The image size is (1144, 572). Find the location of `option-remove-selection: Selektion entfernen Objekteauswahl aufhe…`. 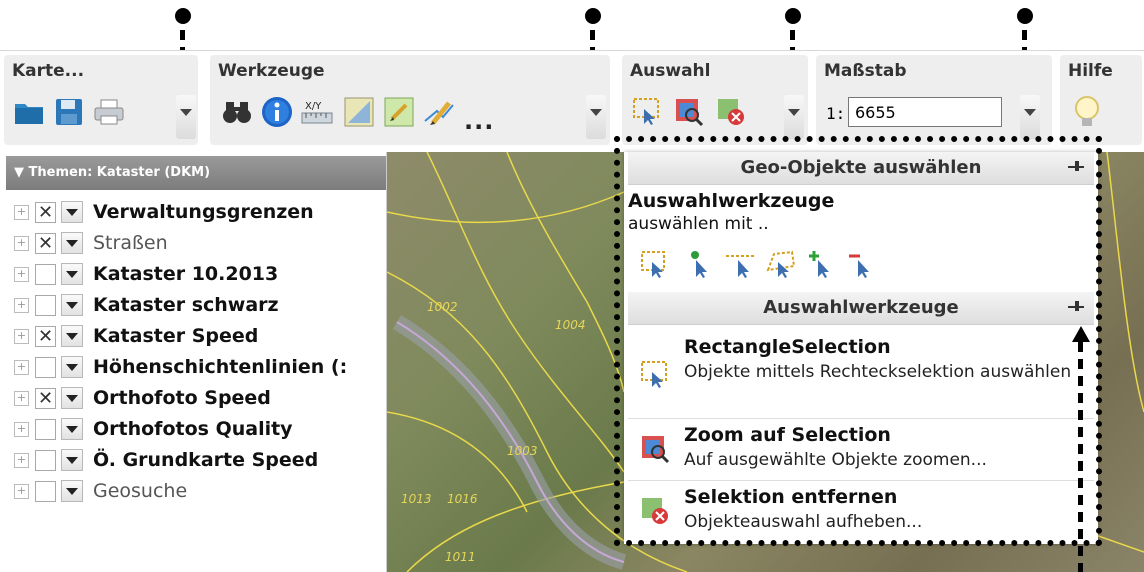

option-remove-selection: Selektion entfernen Objekteauswahl aufhe… is located at coordinates (861, 512).